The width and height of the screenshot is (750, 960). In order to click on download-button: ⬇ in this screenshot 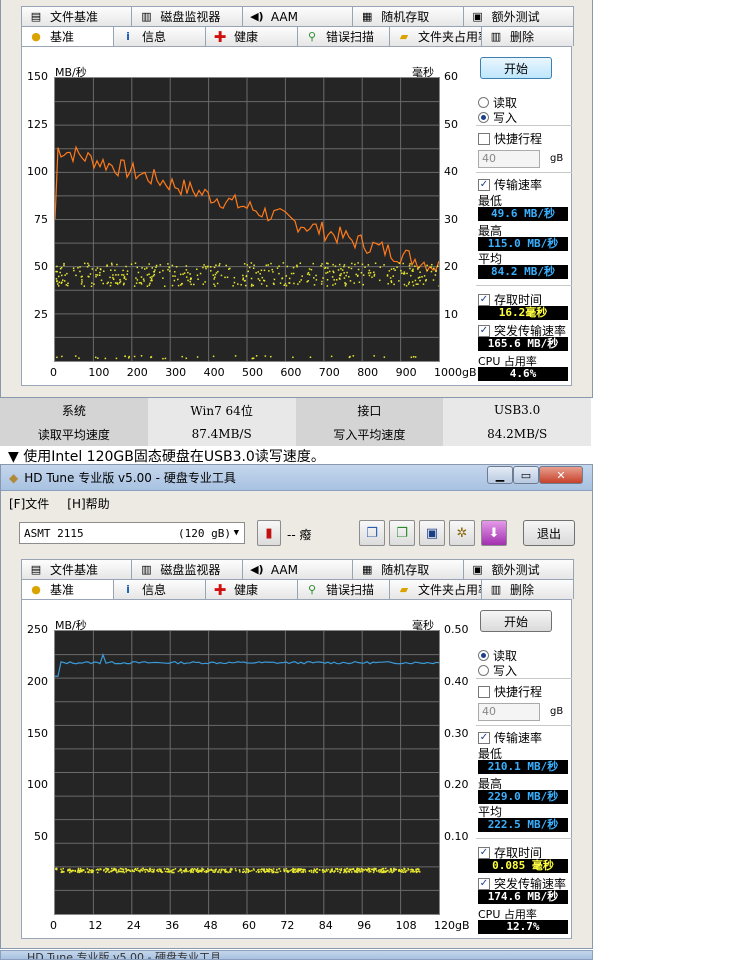, I will do `click(494, 533)`.